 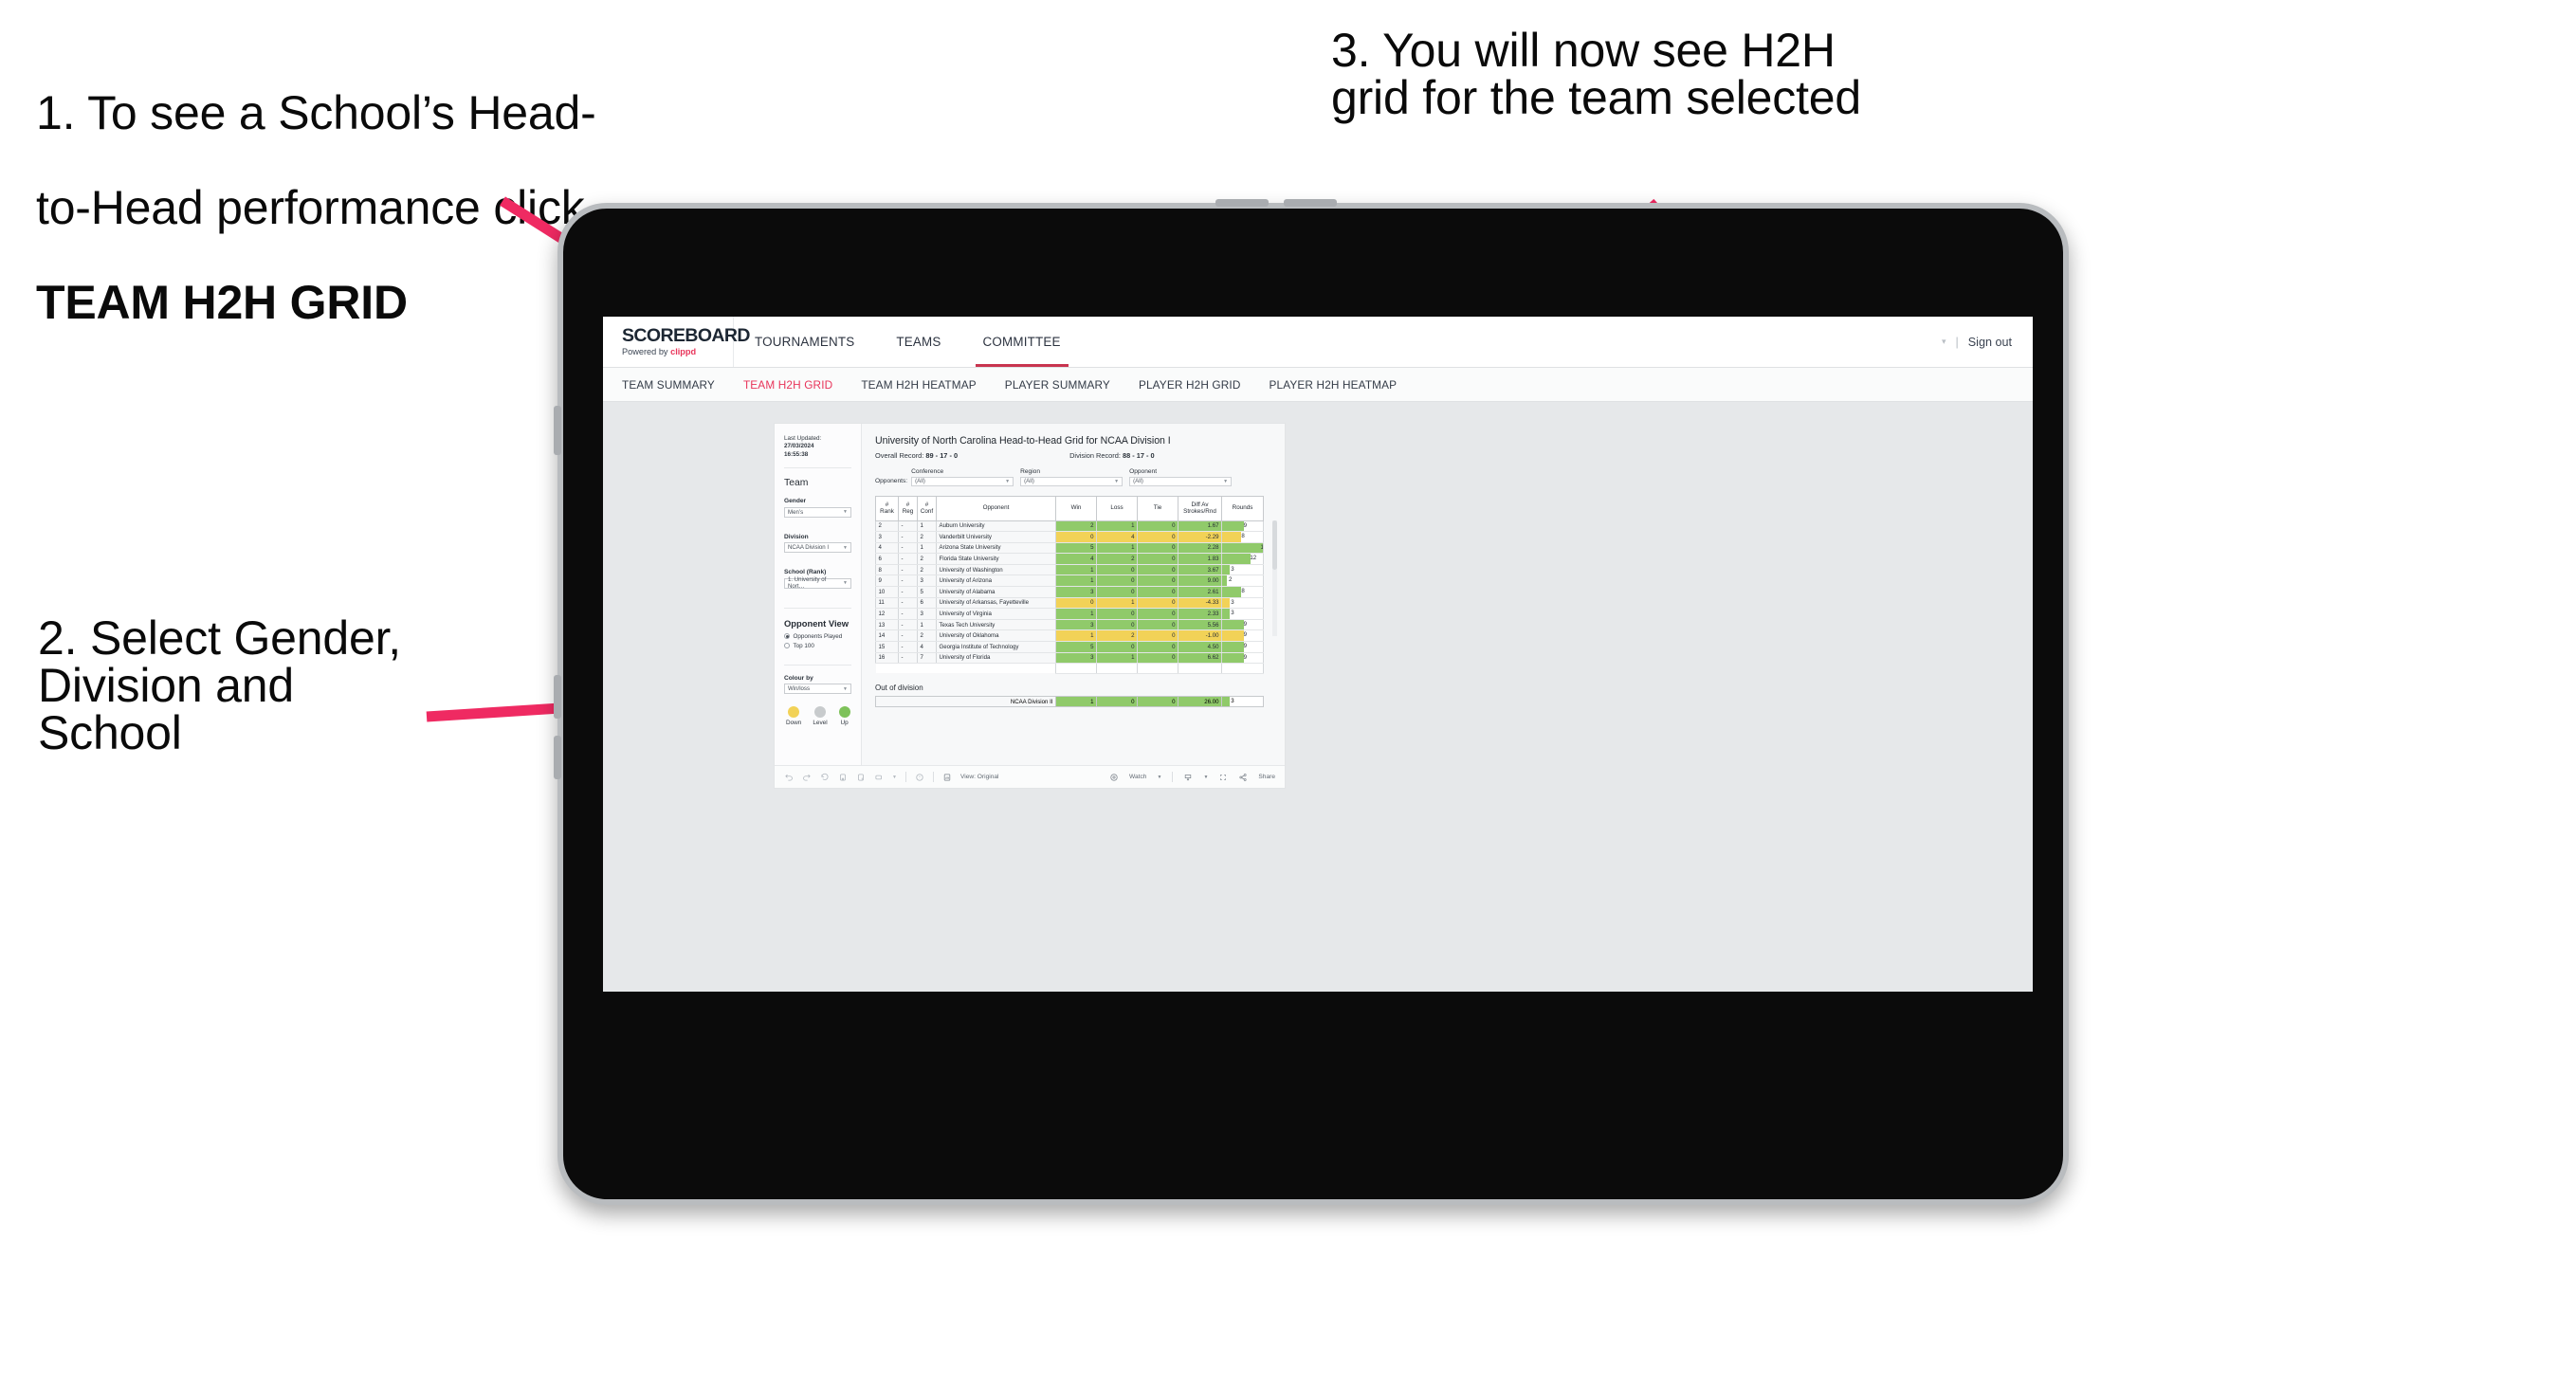 I want to click on filter-region: Region (All) ▼, so click(x=1072, y=477).